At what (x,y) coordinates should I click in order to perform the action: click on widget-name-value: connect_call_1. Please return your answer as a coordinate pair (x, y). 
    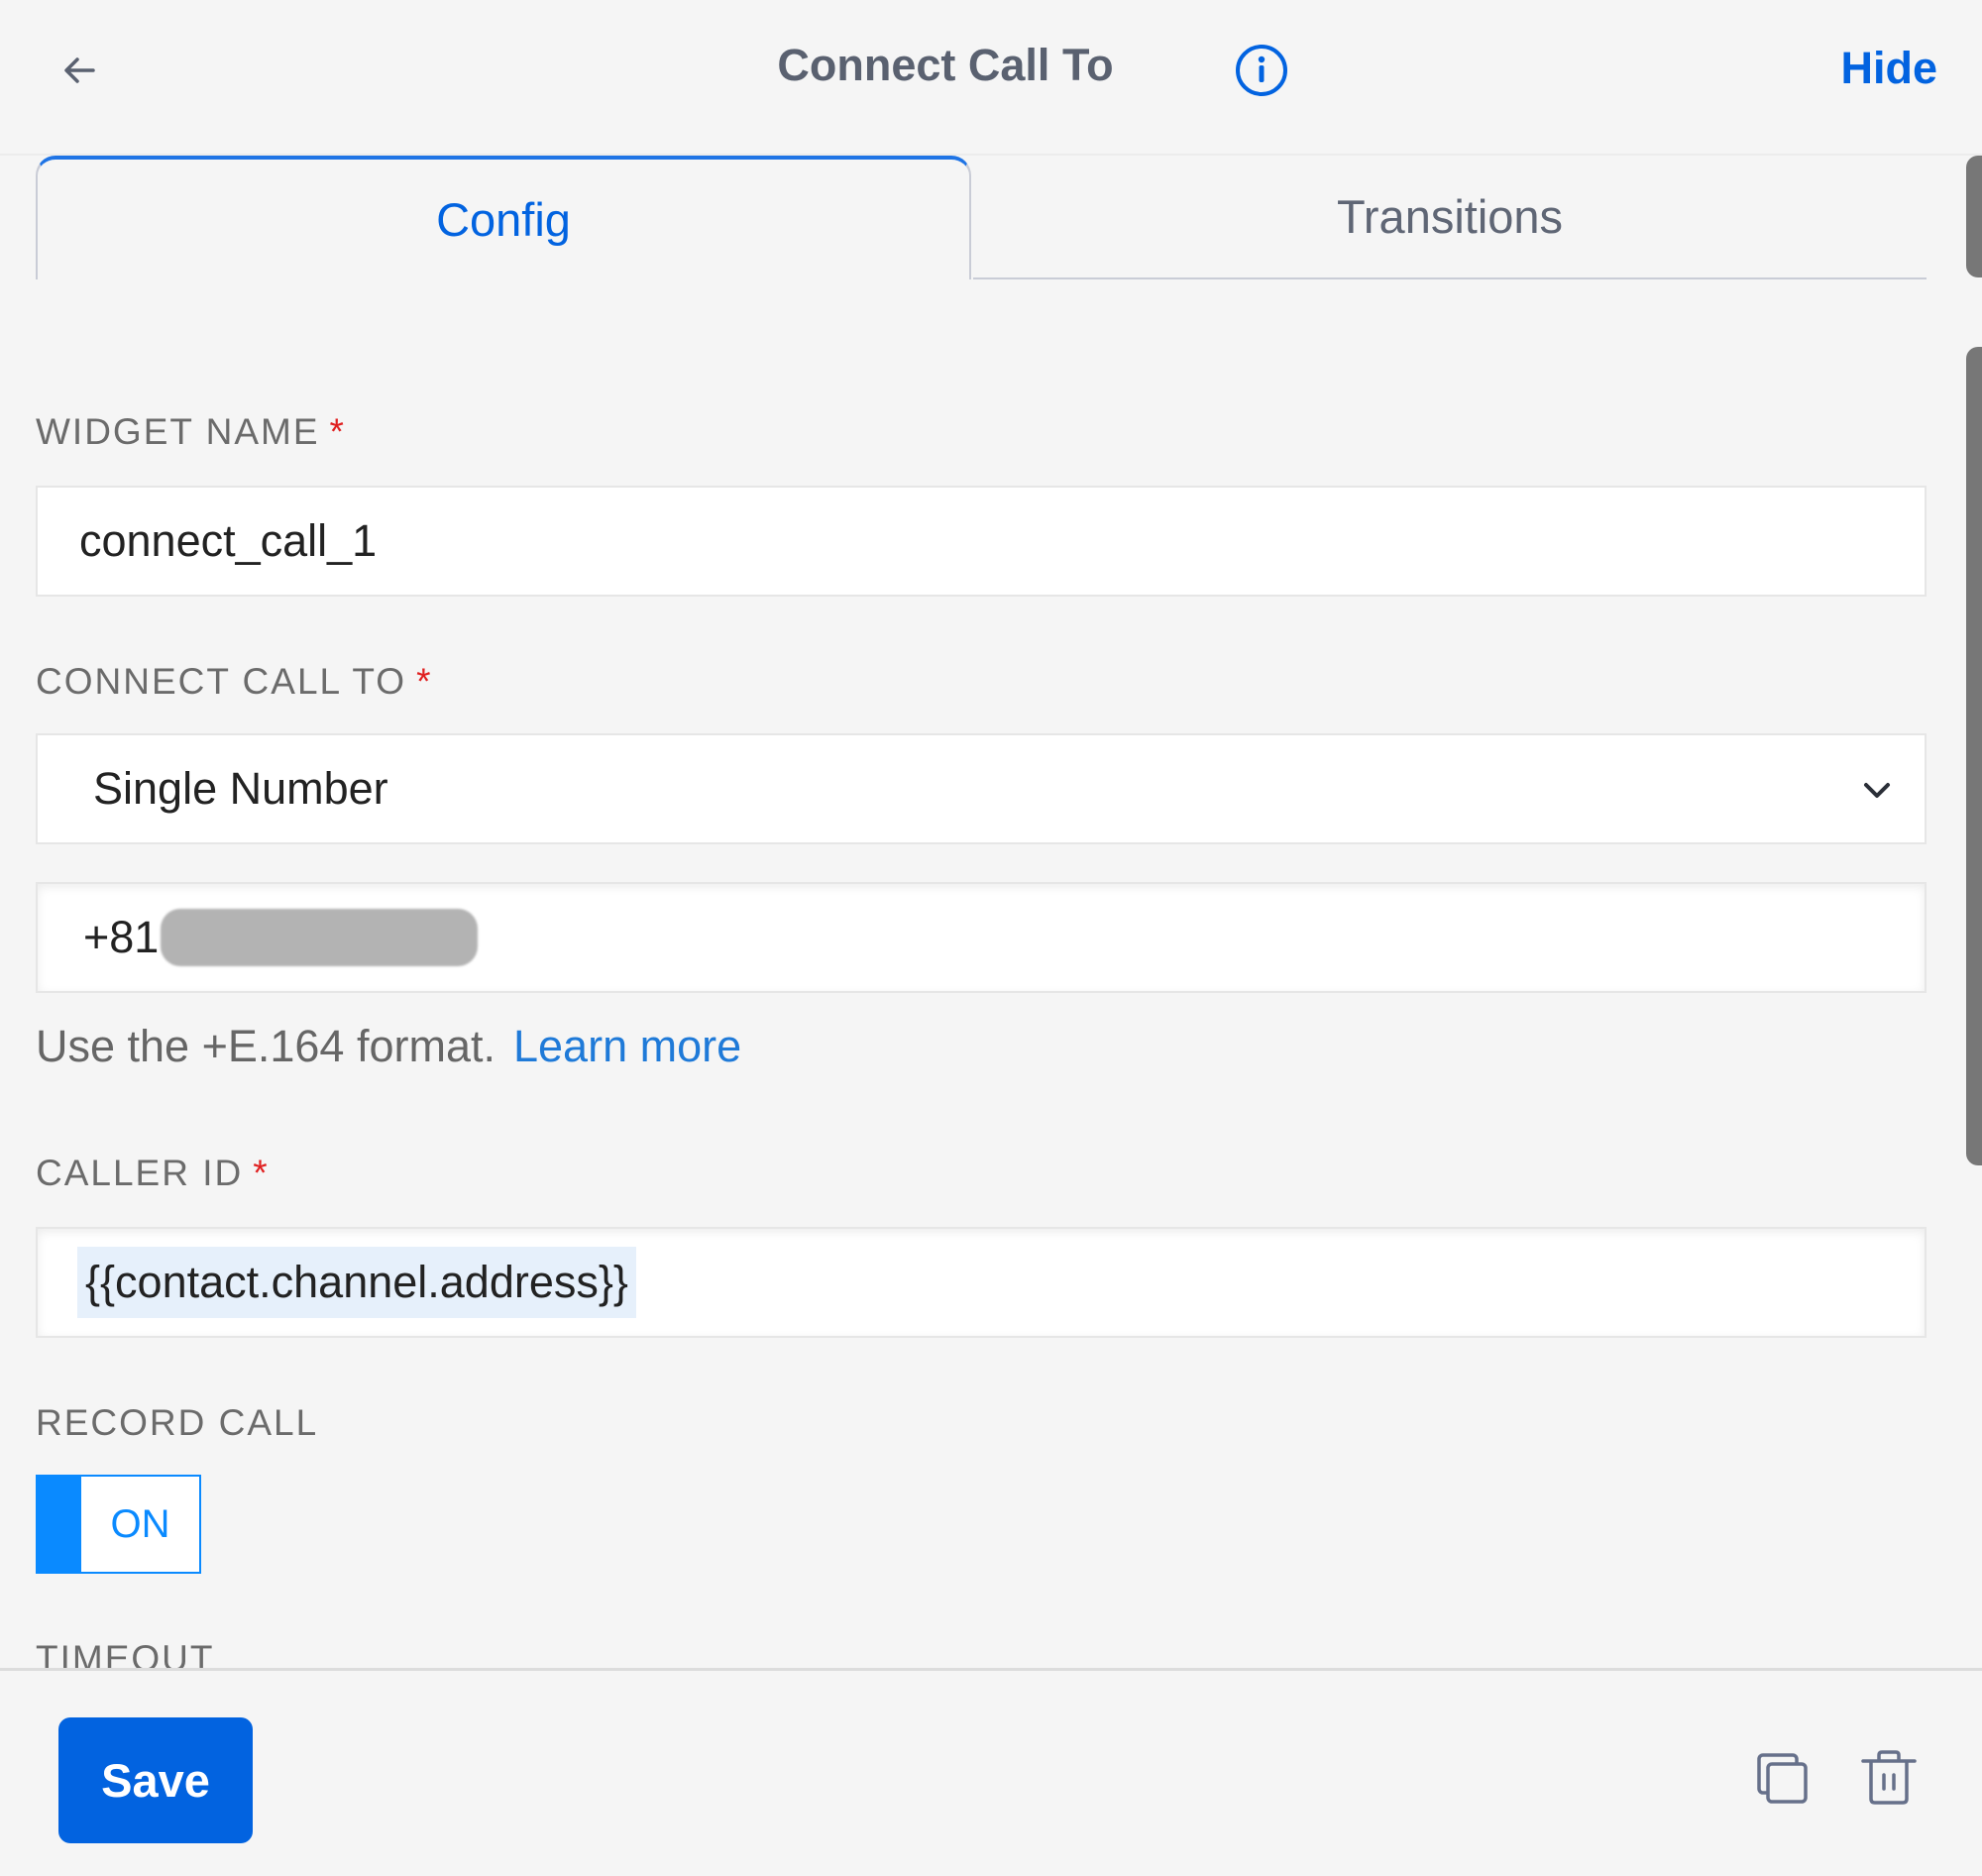
    Looking at the image, I should click on (228, 540).